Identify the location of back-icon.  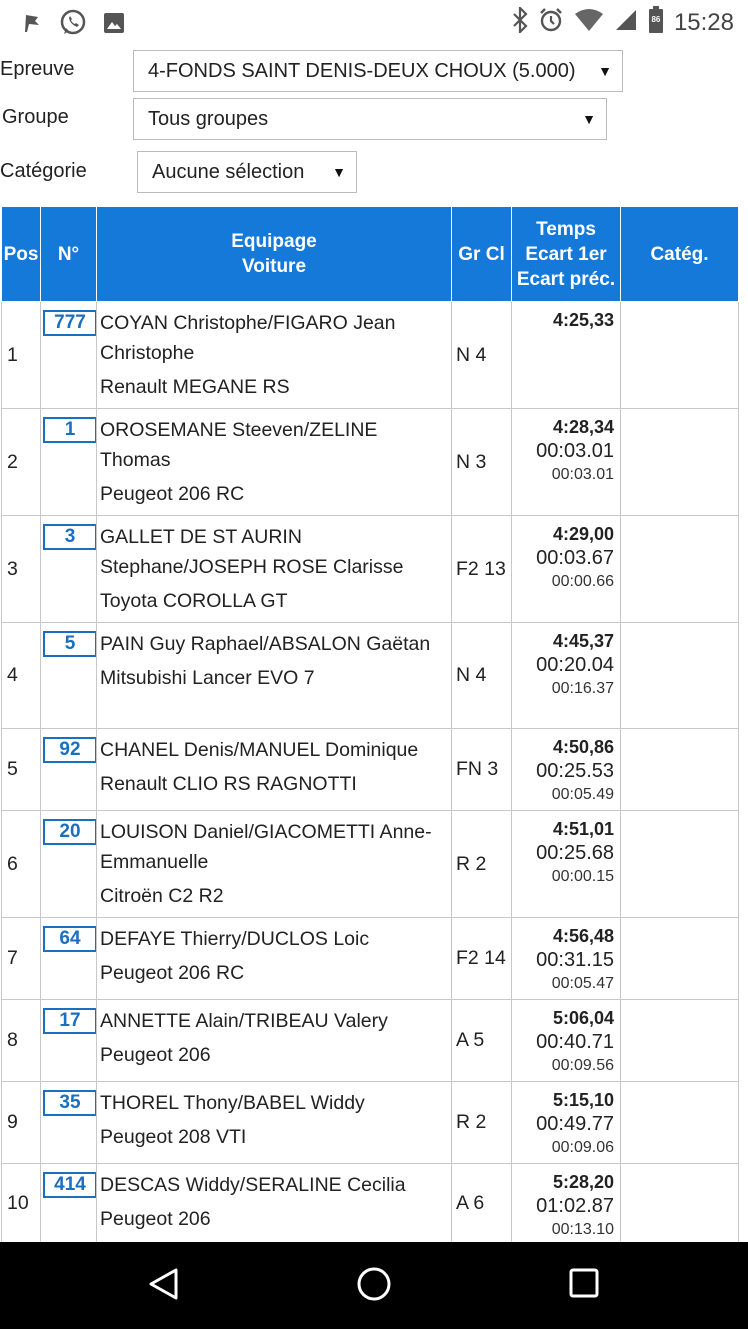
(164, 1286).